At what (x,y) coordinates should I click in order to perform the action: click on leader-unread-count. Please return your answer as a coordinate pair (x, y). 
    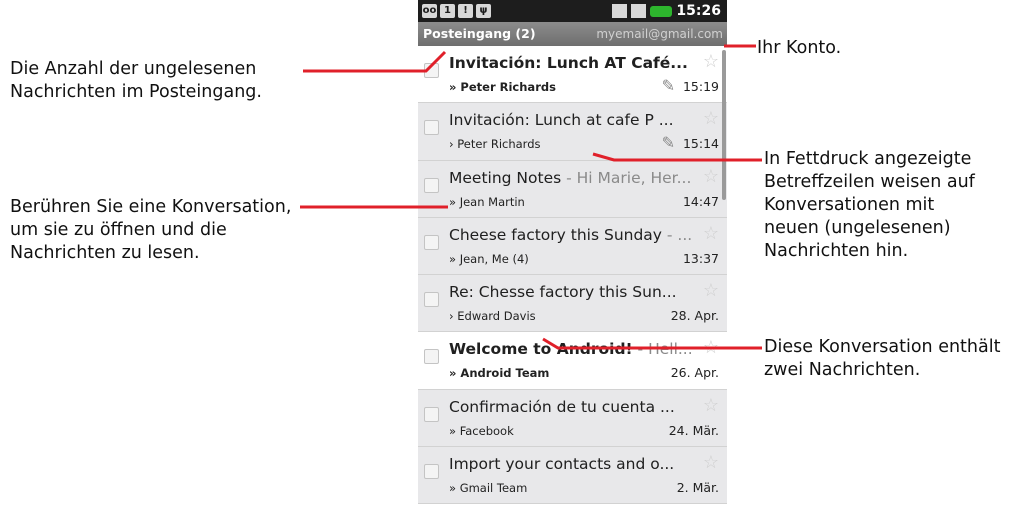
    Looking at the image, I should click on (375, 61).